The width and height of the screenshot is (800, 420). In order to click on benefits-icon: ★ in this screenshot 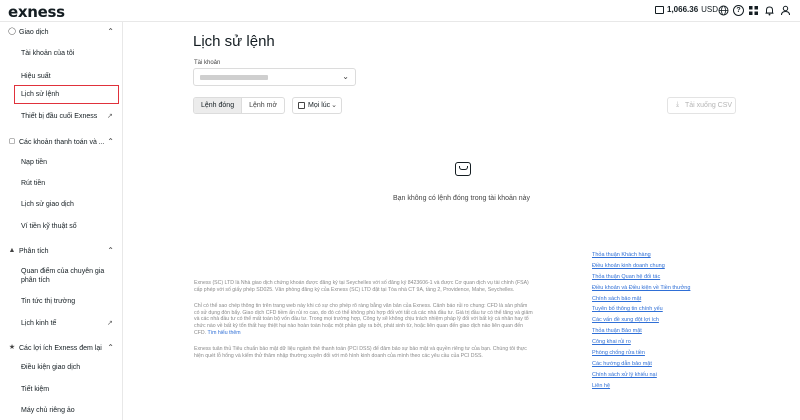, I will do `click(12, 347)`.